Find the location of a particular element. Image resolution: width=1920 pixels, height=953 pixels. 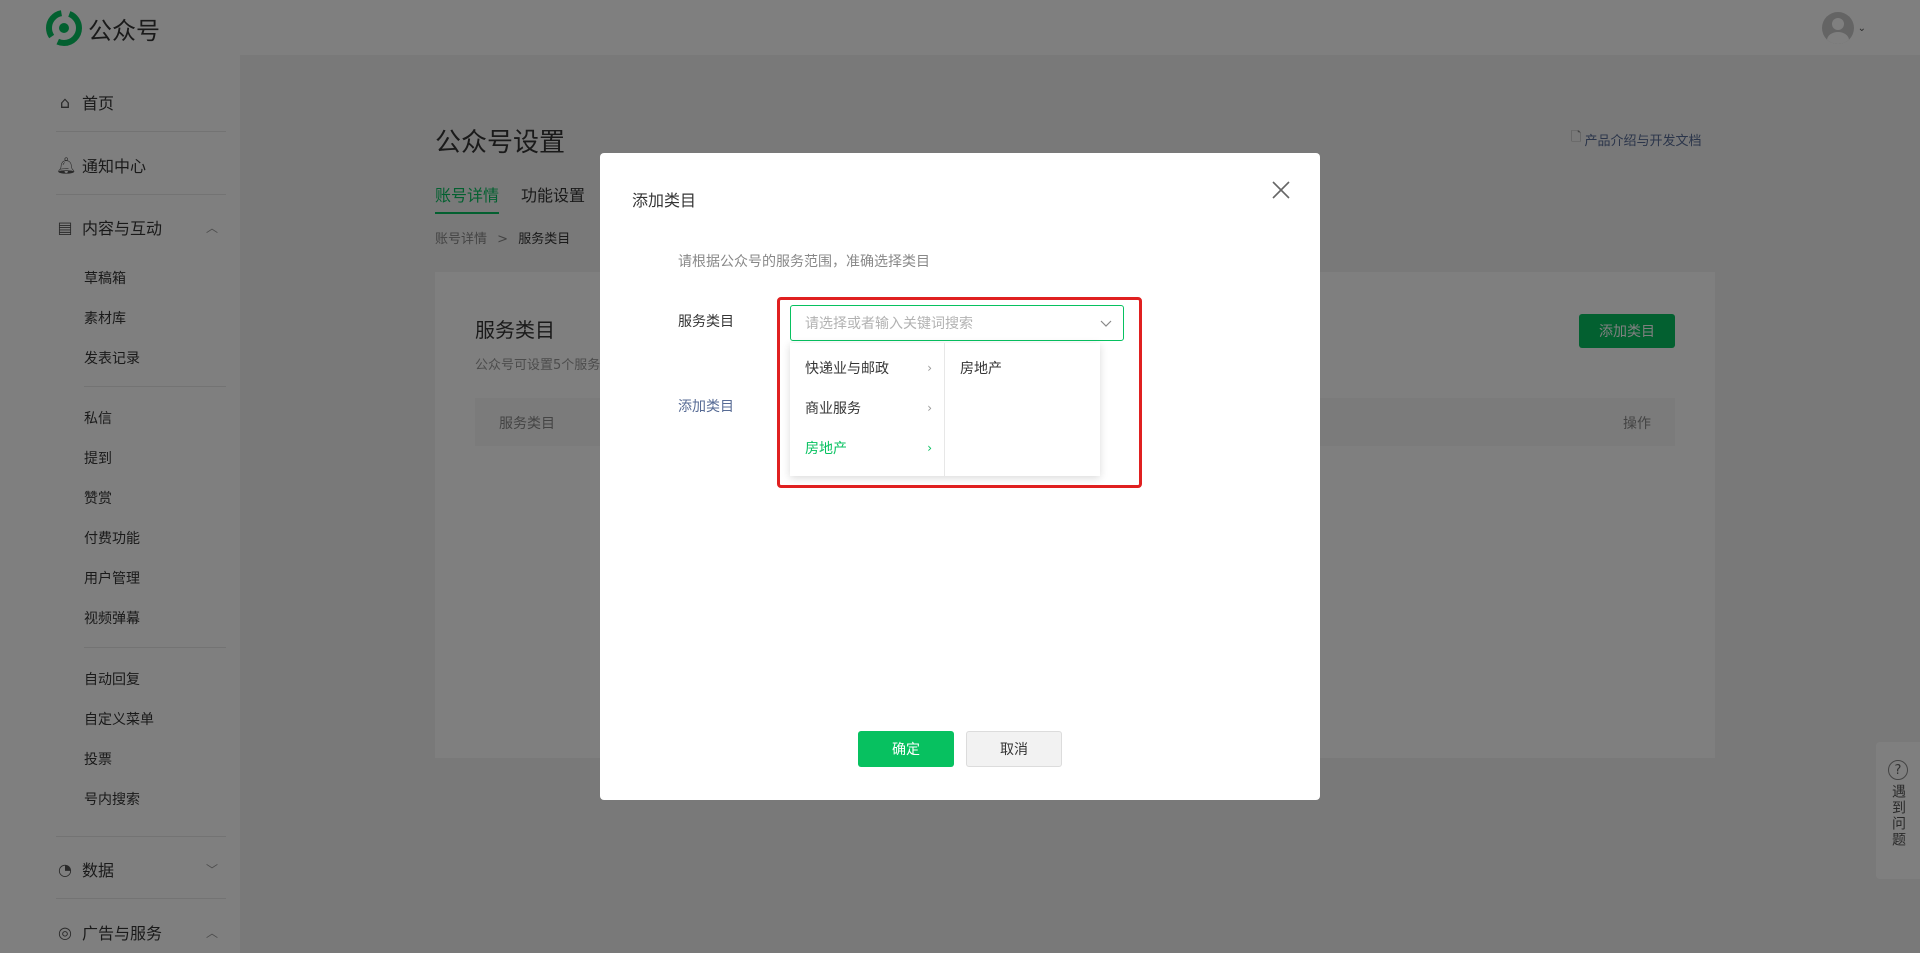

dialog-title: 添加类目 is located at coordinates (664, 200).